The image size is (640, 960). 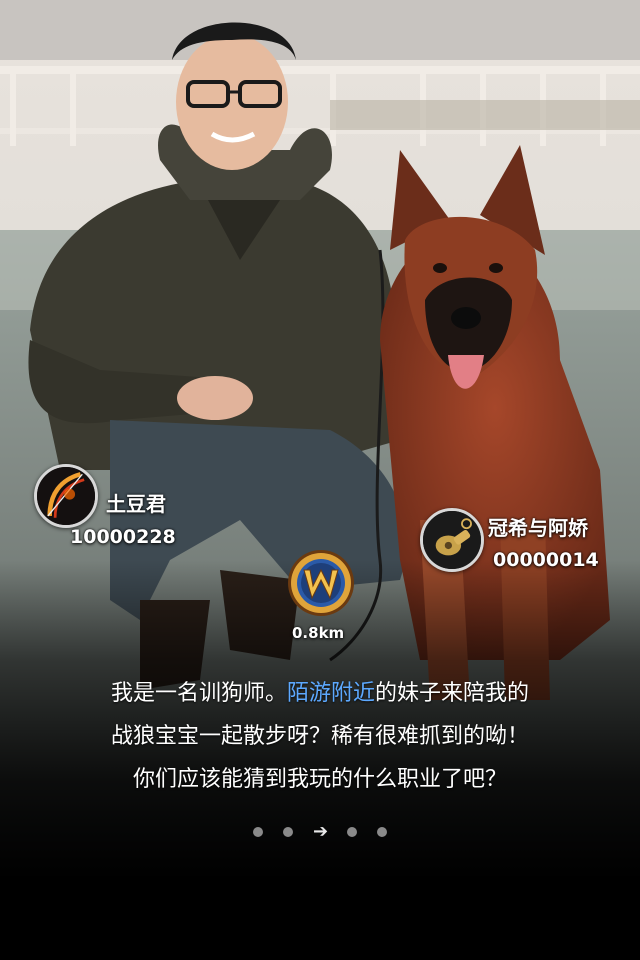 I want to click on warcraft-w-icon, so click(x=321, y=583).